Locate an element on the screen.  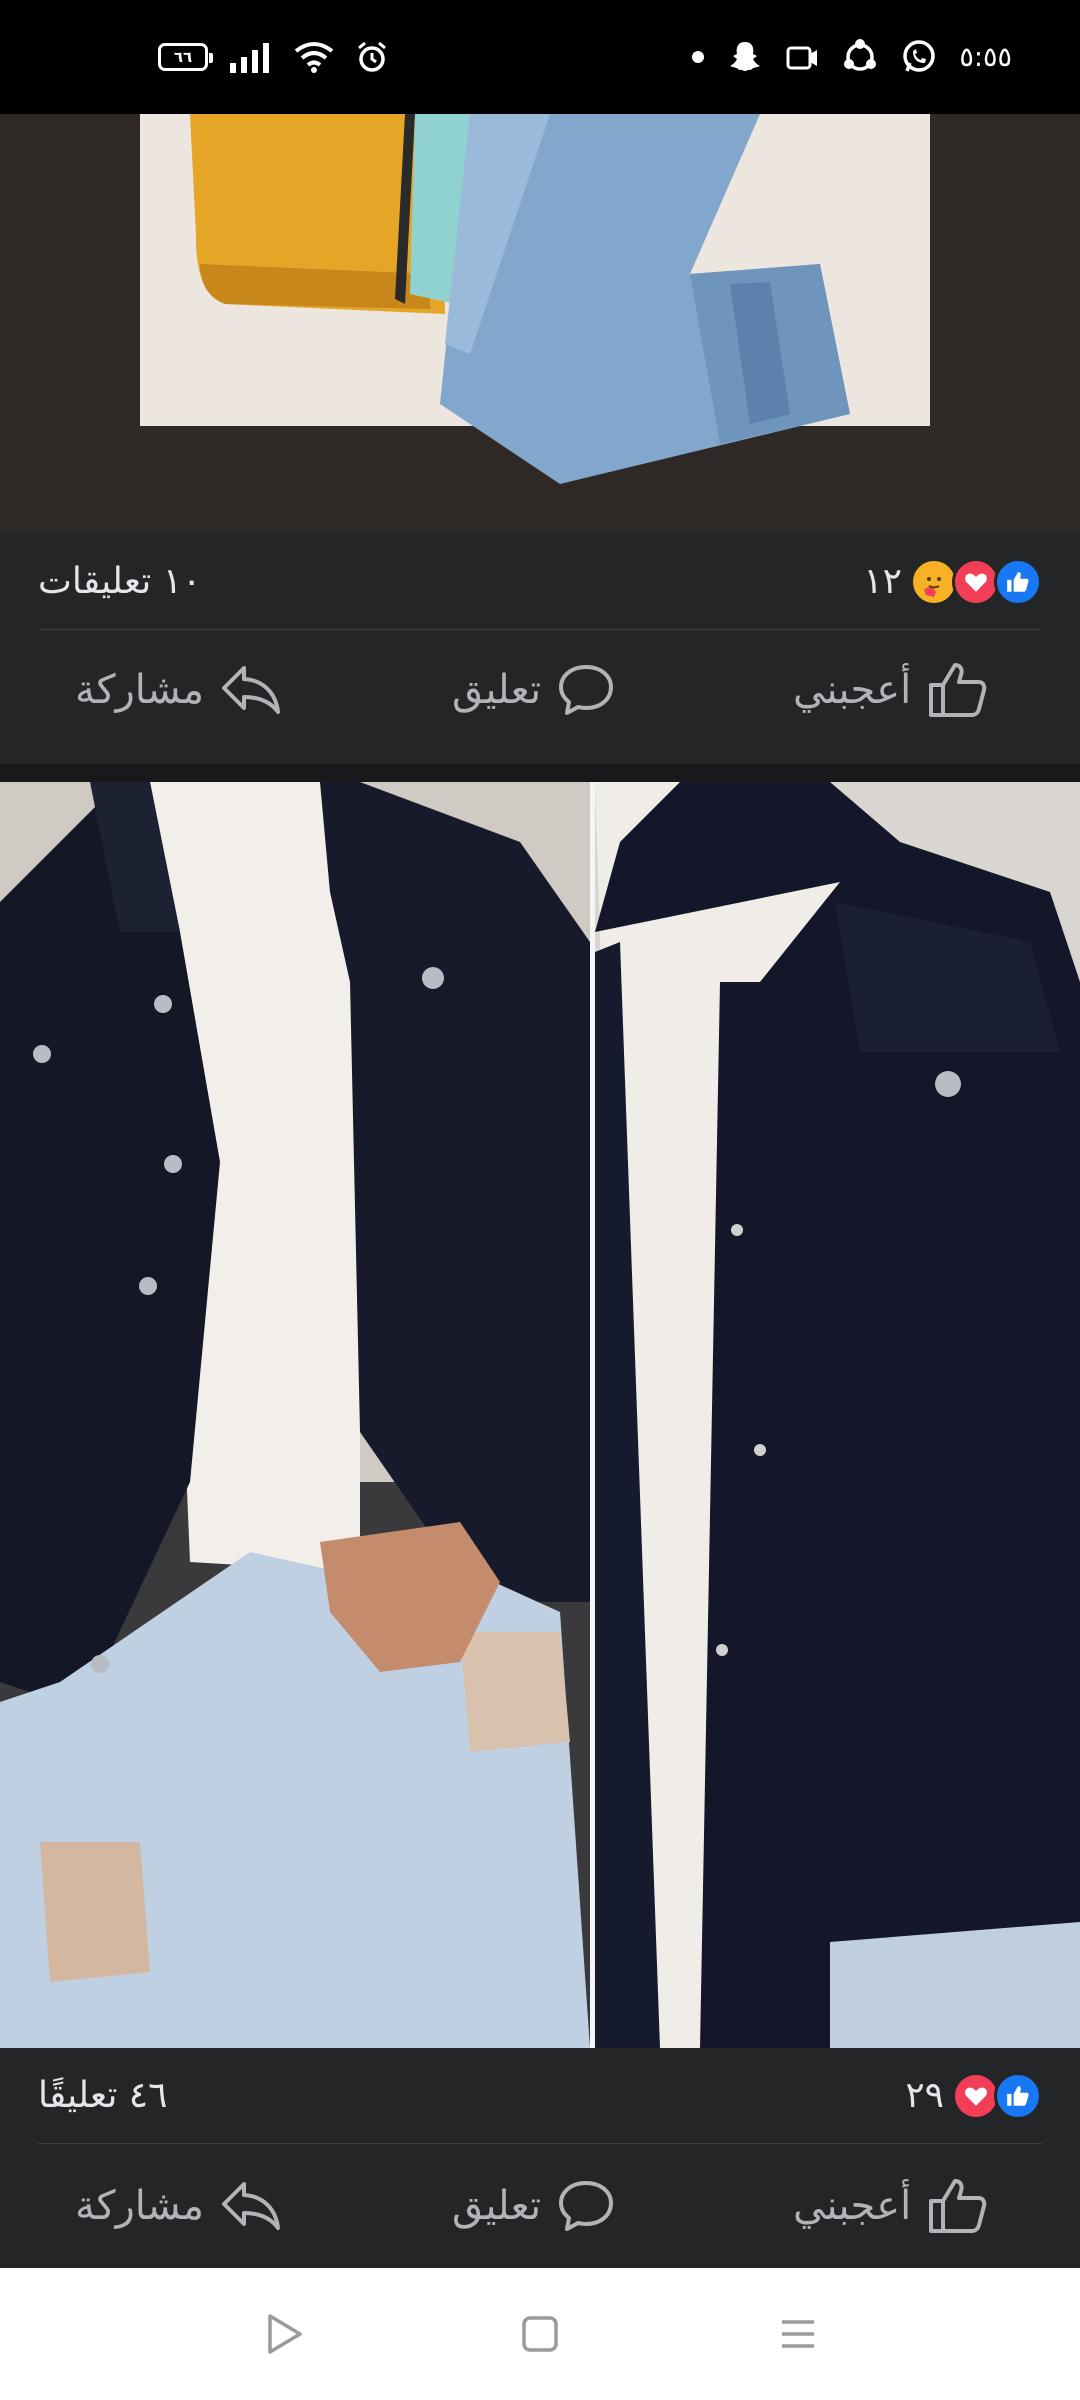
home-icon is located at coordinates (540, 2334).